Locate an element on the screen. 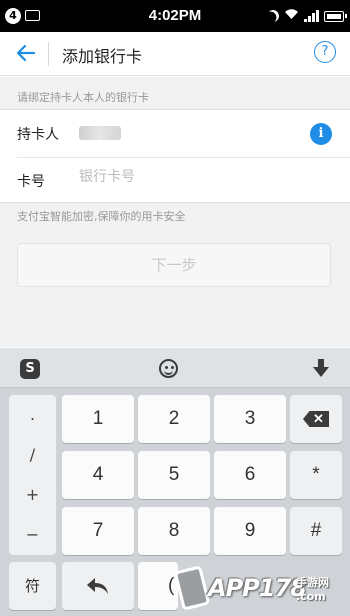 The width and height of the screenshot is (350, 616). app-header: 添加银行卡 ? is located at coordinates (175, 54).